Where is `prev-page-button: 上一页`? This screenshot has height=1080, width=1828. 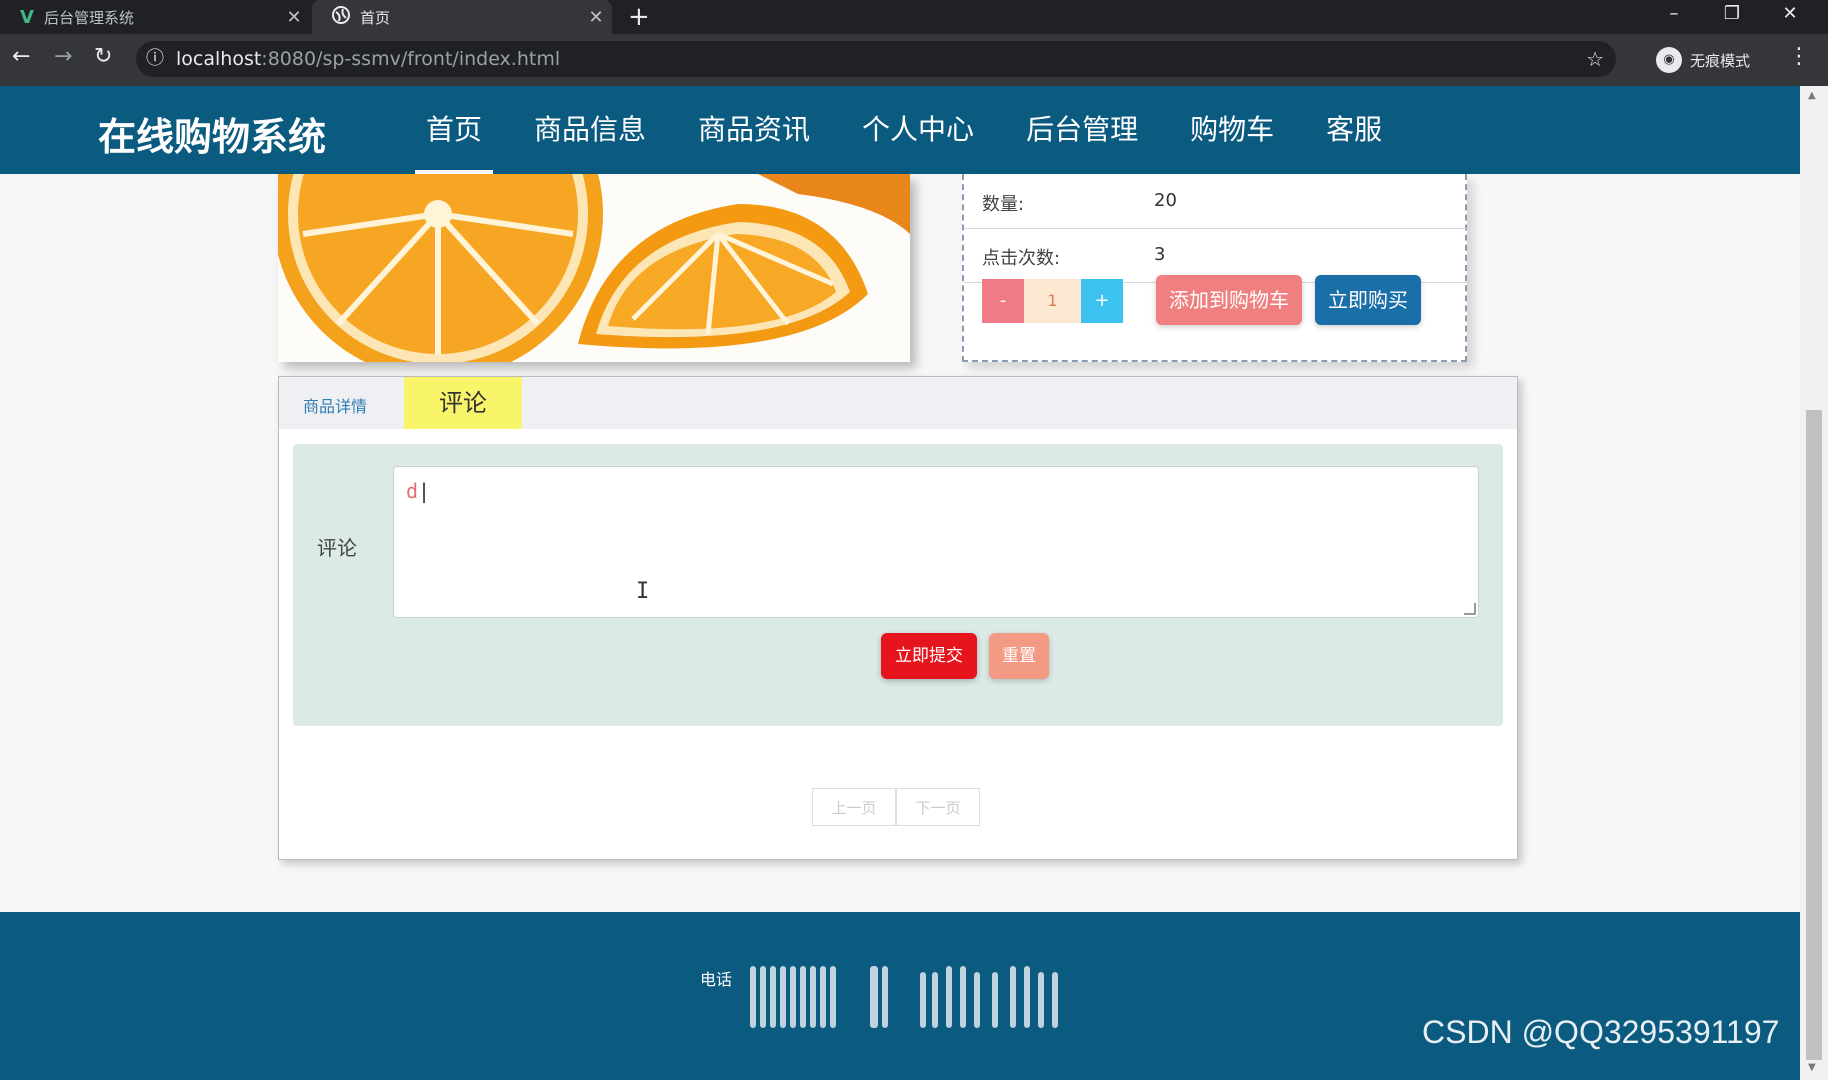
prev-page-button: 上一页 is located at coordinates (854, 807).